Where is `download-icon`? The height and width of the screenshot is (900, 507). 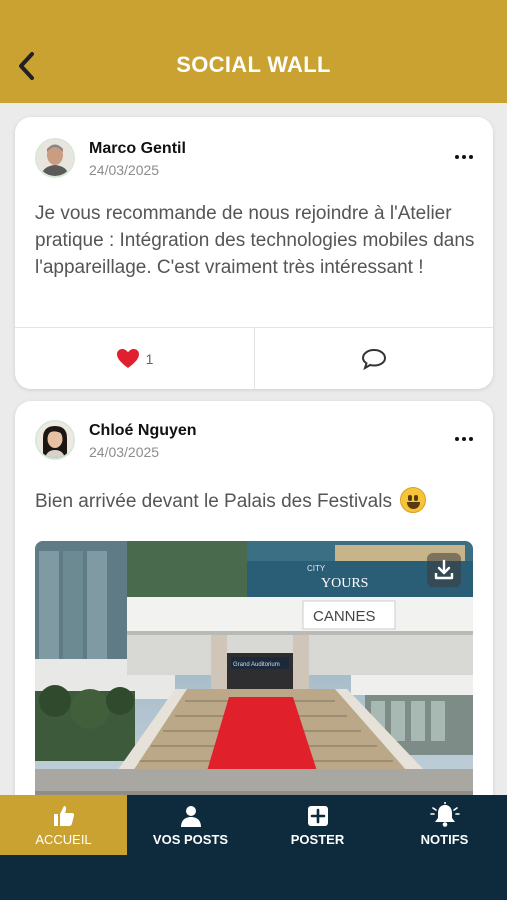
download-icon is located at coordinates (444, 569).